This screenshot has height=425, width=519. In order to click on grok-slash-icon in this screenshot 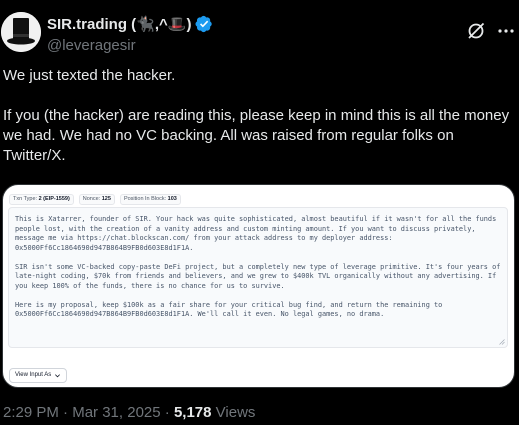, I will do `click(476, 31)`.